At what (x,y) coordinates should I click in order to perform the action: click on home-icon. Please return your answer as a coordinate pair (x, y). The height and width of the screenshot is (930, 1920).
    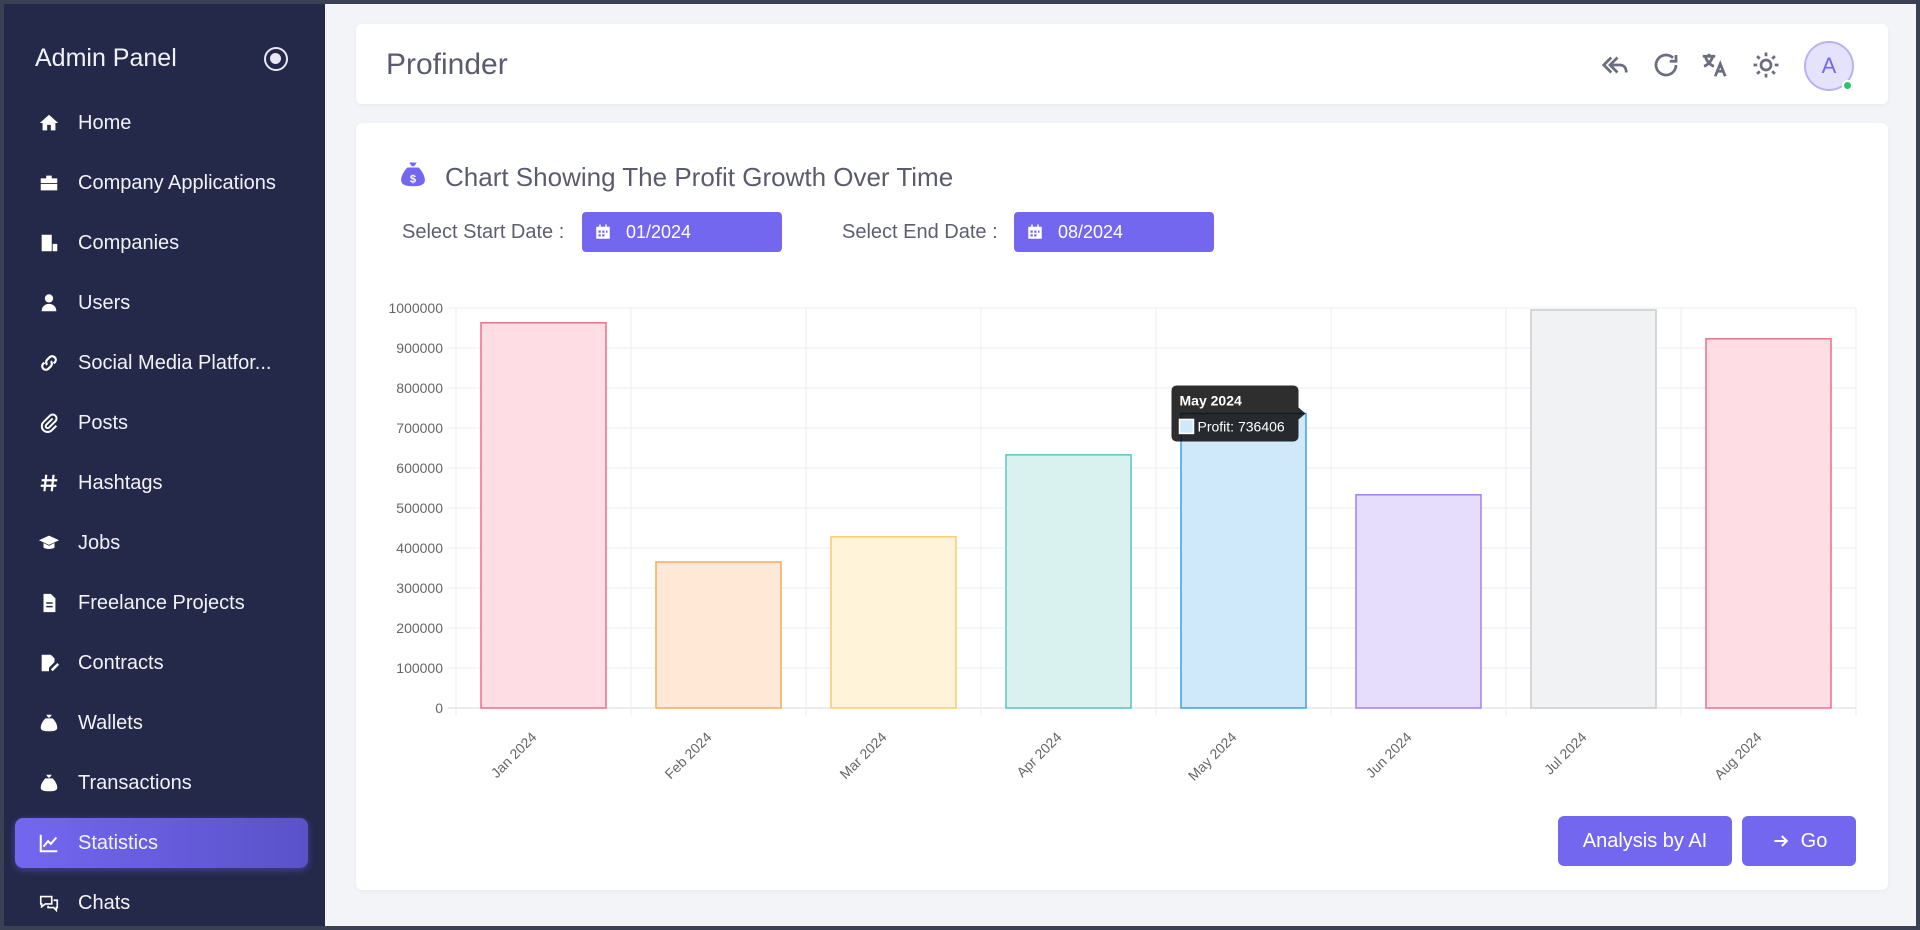
    Looking at the image, I should click on (49, 123).